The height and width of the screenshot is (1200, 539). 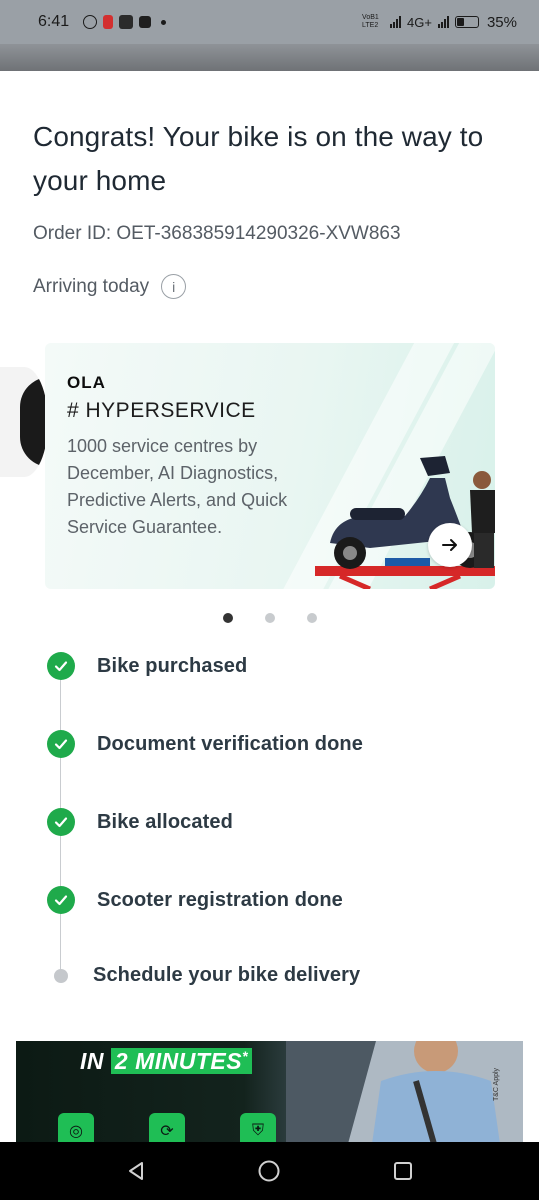 I want to click on notification-icons, so click(x=125, y=22).